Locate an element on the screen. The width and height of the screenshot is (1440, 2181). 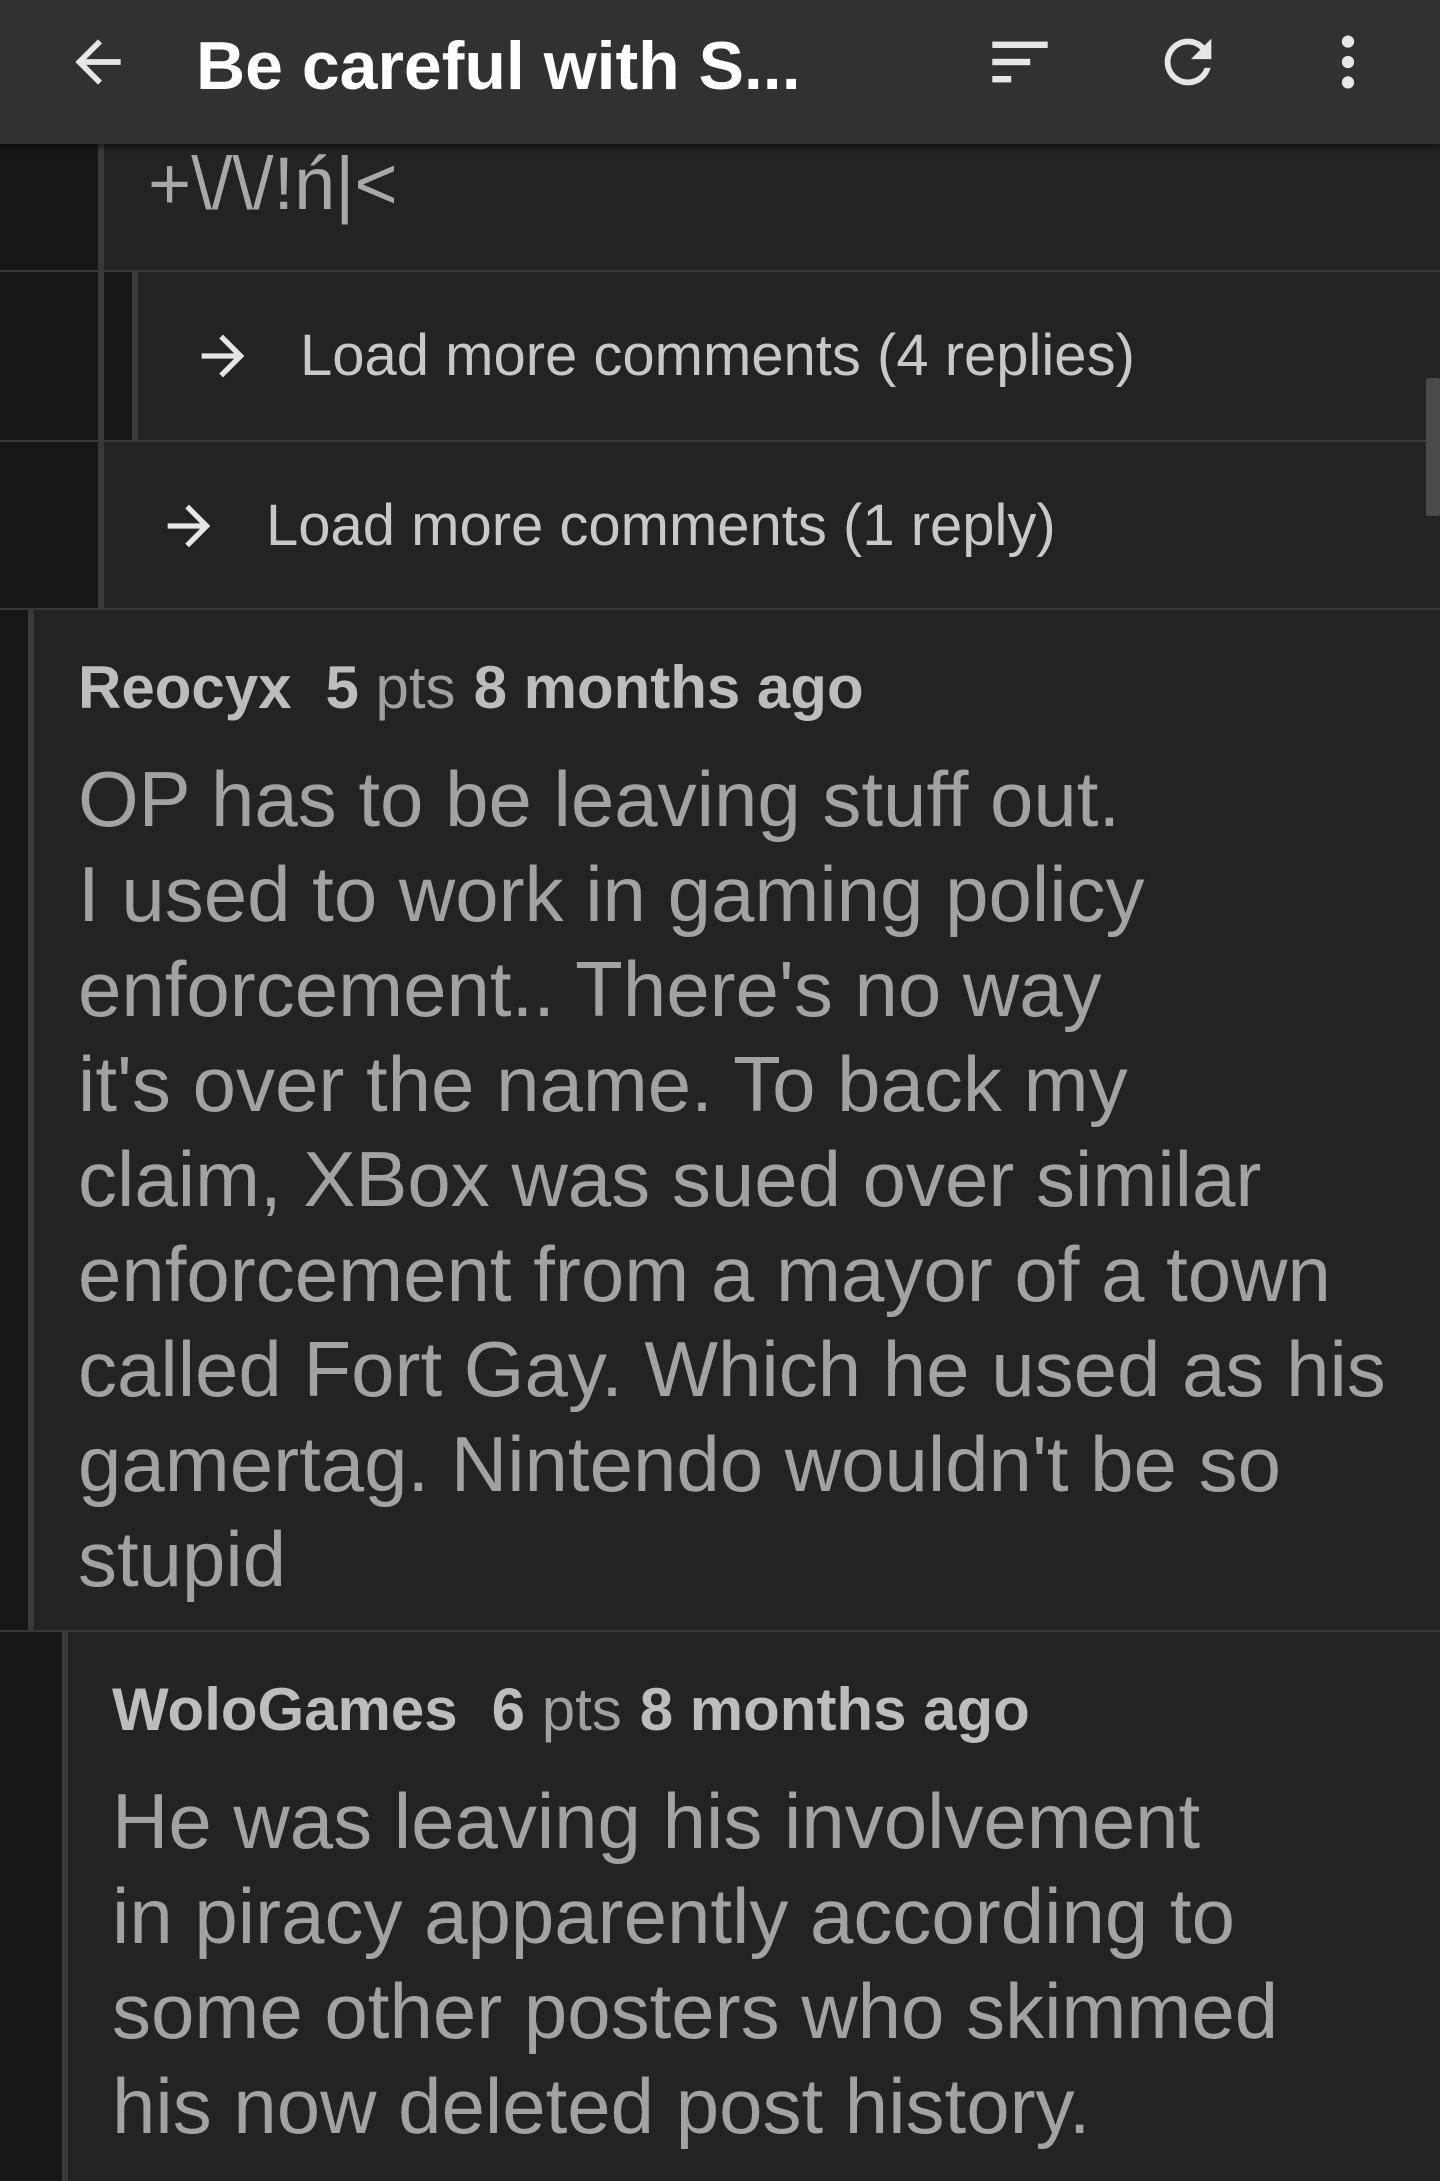
refresh-icon is located at coordinates (1188, 62).